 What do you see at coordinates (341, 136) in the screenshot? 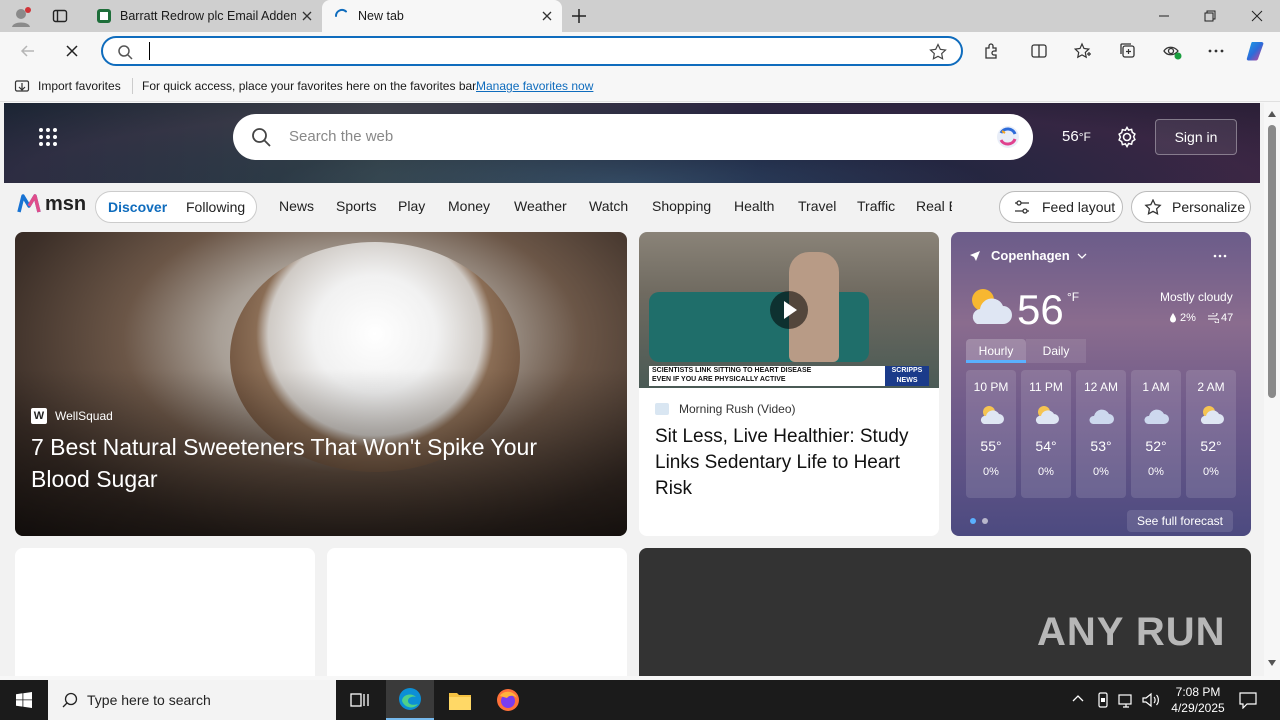
I see `web-search-input: Search the web` at bounding box center [341, 136].